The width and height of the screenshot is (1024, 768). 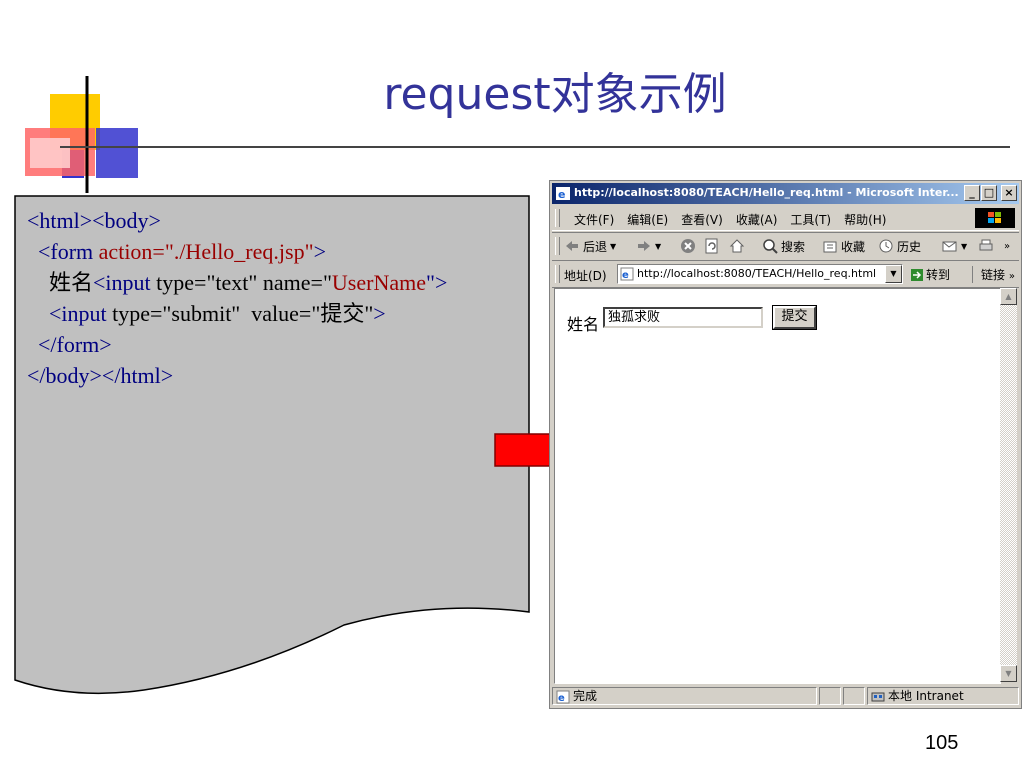 I want to click on code-token: ">, so click(x=437, y=282).